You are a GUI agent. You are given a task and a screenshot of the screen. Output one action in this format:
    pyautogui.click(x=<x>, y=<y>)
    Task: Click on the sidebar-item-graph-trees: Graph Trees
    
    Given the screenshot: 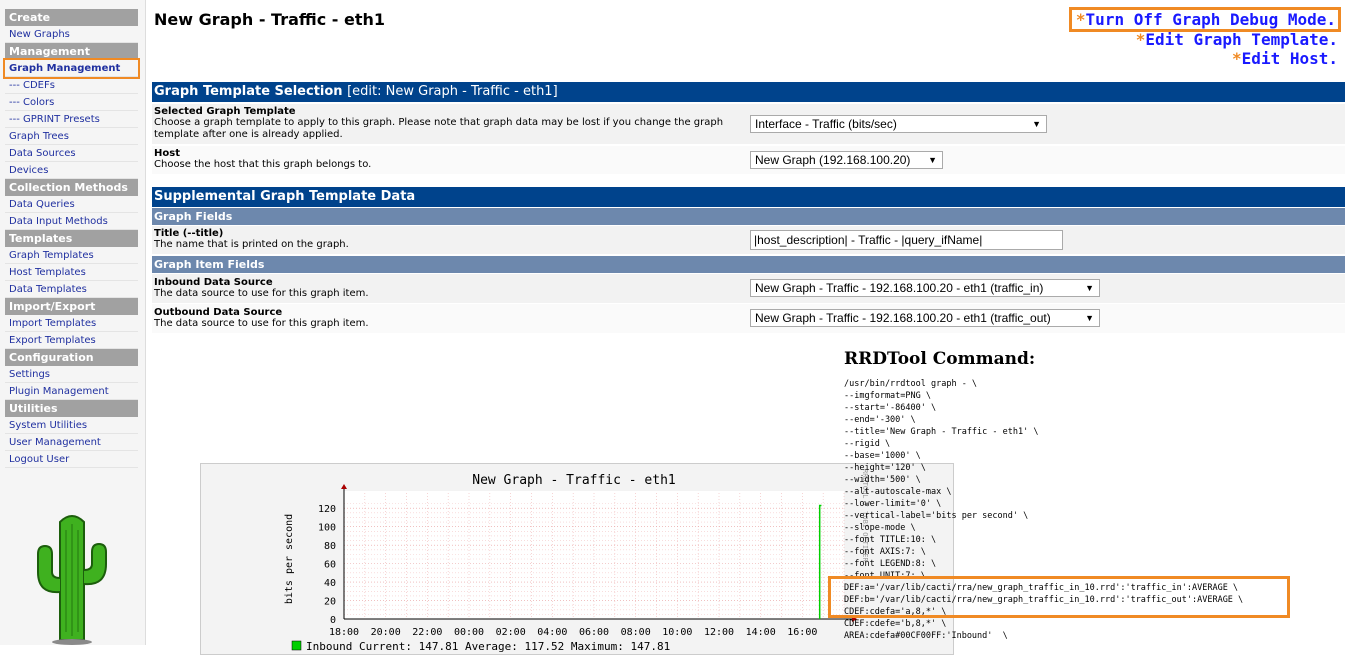 What is the action you would take?
    pyautogui.click(x=71, y=136)
    